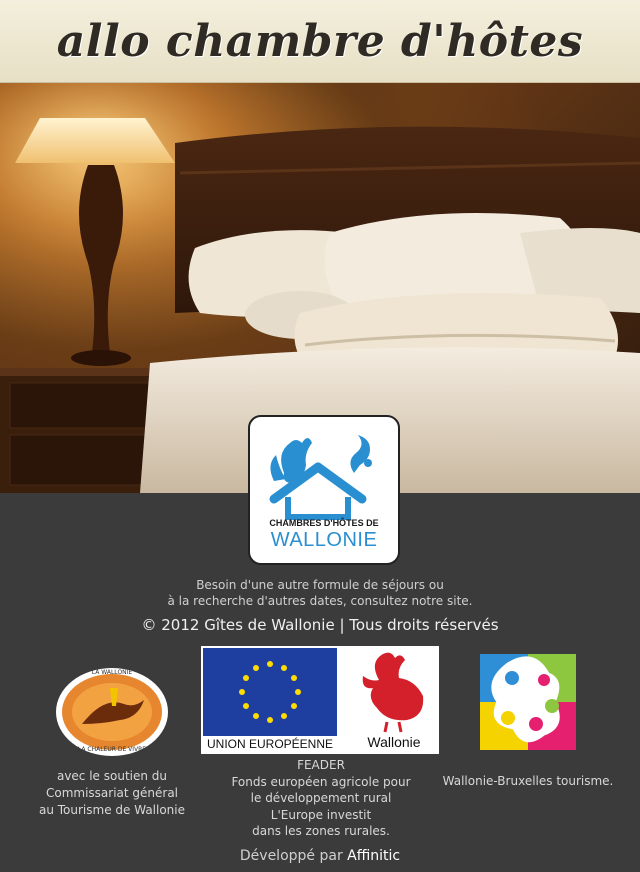 This screenshot has width=640, height=872. What do you see at coordinates (320, 585) in the screenshot?
I see `info-line-1: Besoin d'une autre formule de séjours ou` at bounding box center [320, 585].